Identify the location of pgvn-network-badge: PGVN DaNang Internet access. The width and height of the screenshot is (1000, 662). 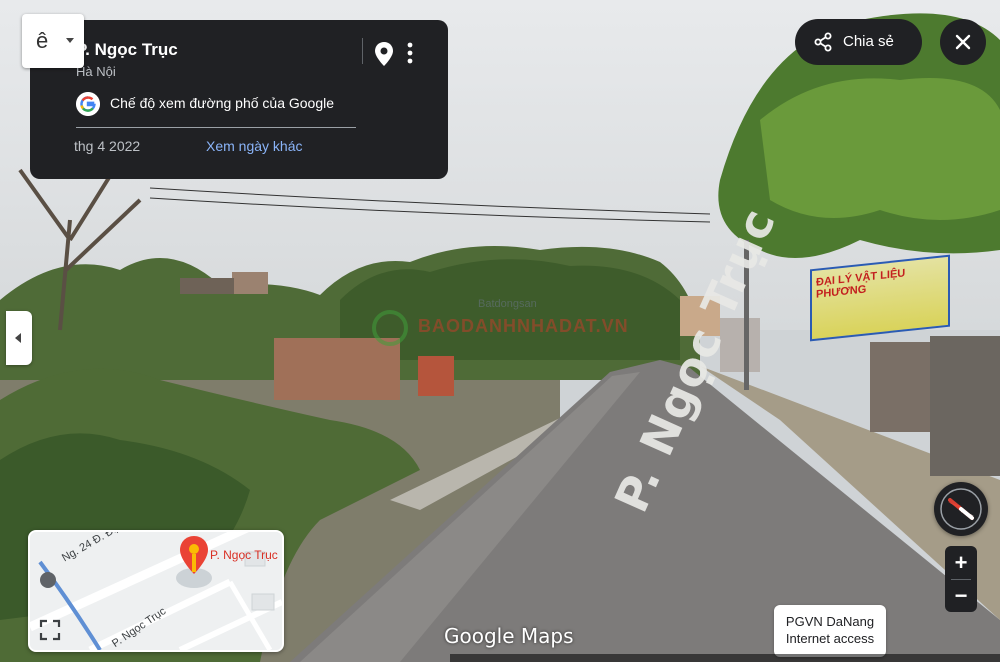
(830, 631).